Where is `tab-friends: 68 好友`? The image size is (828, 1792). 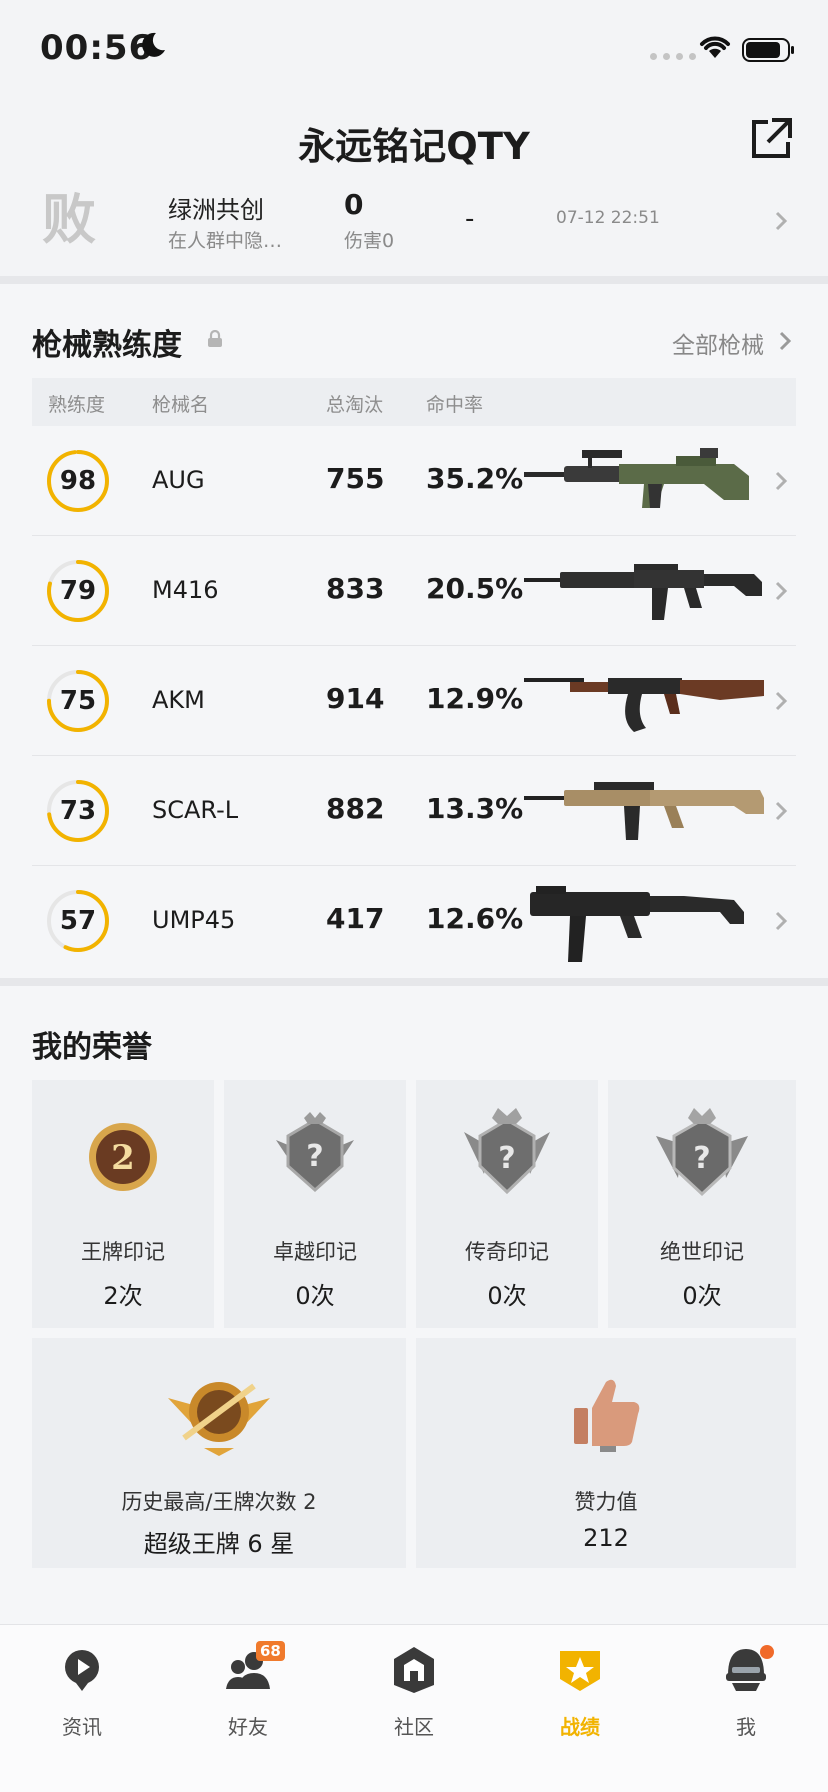
tab-friends: 68 好友 is located at coordinates (248, 1693).